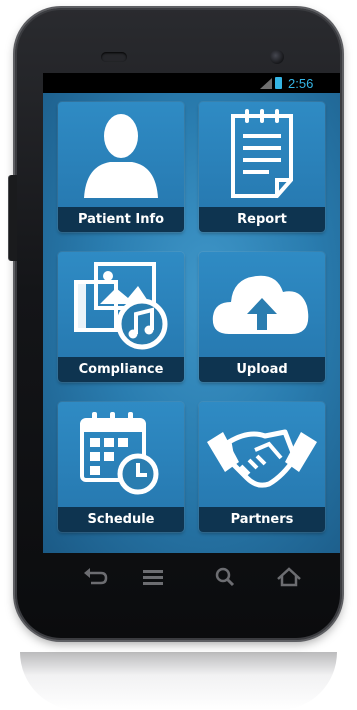 Image resolution: width=357 pixels, height=710 pixels. I want to click on handshake-icon, so click(262, 458).